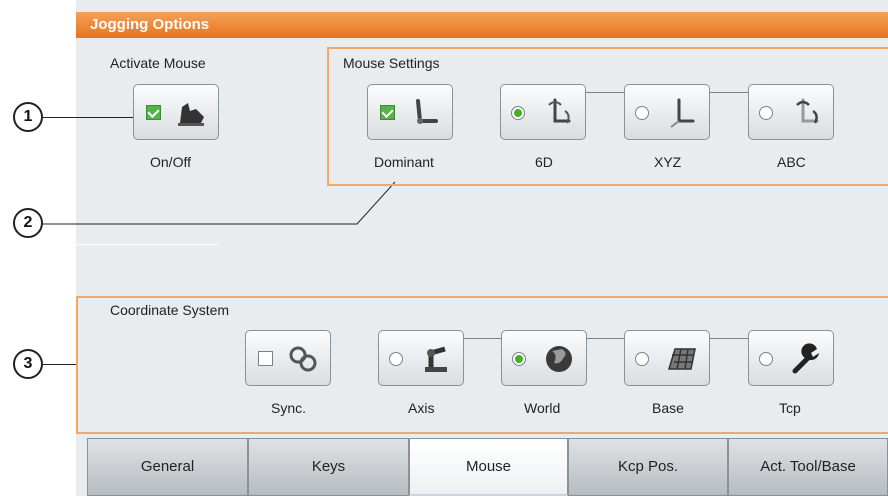  I want to click on mode-abc-caption: ABC, so click(791, 162).